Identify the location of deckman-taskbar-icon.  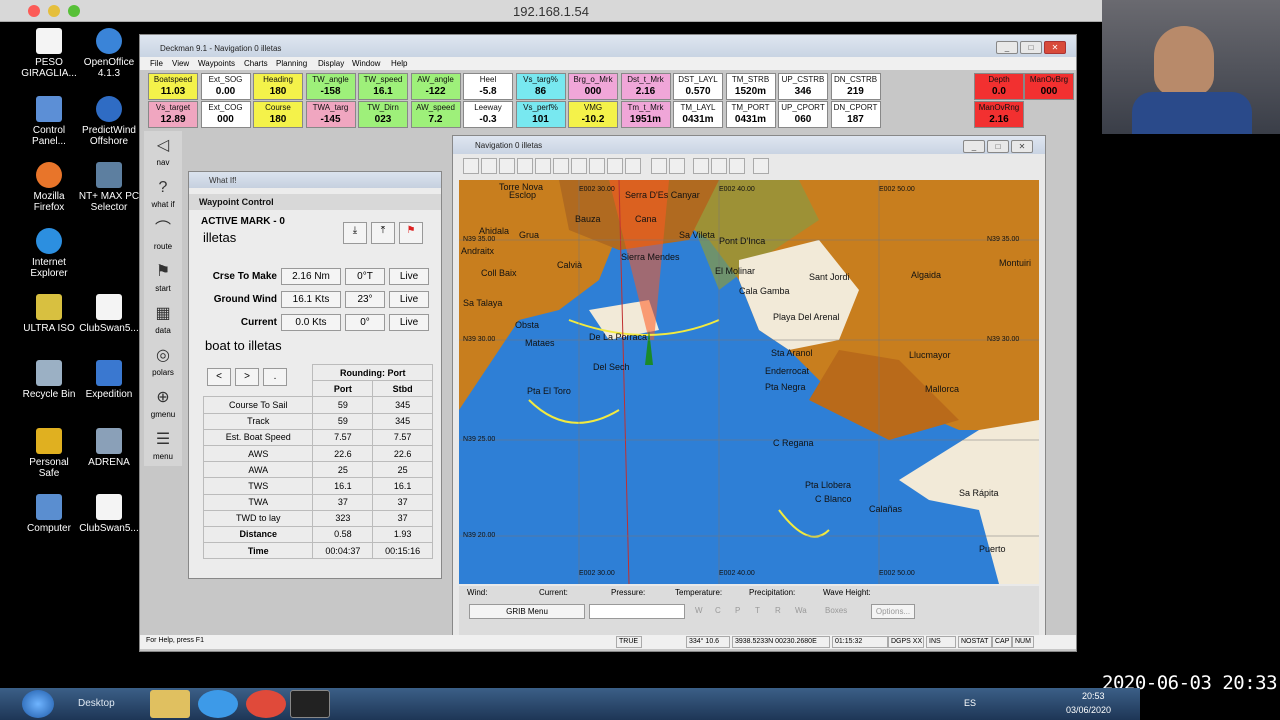
(310, 704).